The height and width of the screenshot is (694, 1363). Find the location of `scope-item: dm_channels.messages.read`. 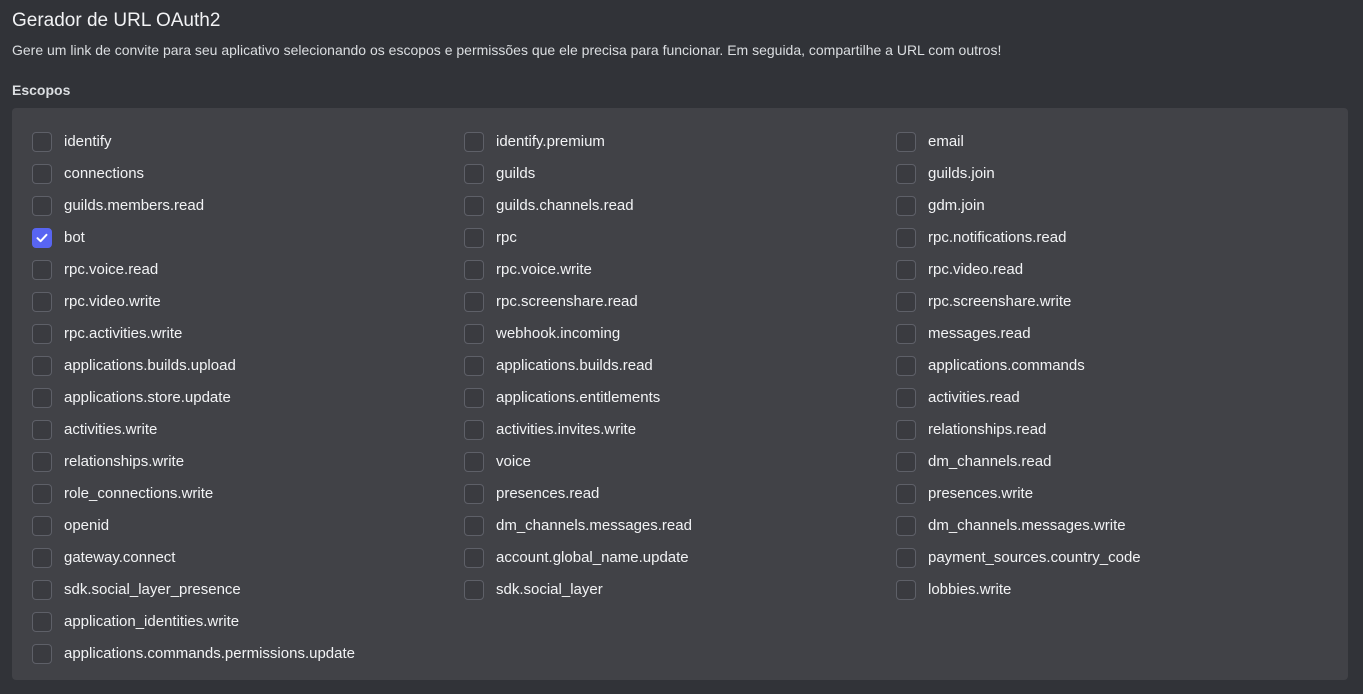

scope-item: dm_channels.messages.read is located at coordinates (680, 526).